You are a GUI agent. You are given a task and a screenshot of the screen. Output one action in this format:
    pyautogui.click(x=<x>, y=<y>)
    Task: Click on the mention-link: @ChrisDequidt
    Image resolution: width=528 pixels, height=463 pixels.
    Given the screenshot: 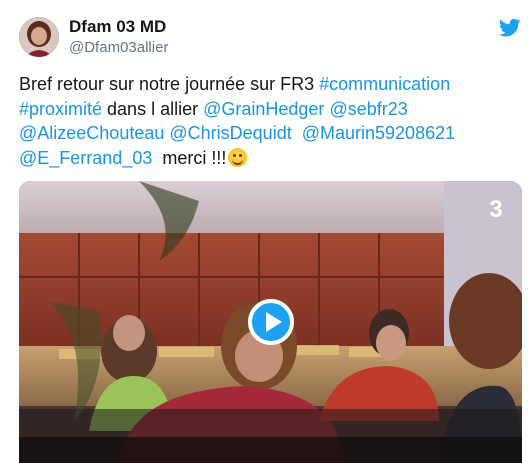 What is the action you would take?
    pyautogui.click(x=230, y=133)
    